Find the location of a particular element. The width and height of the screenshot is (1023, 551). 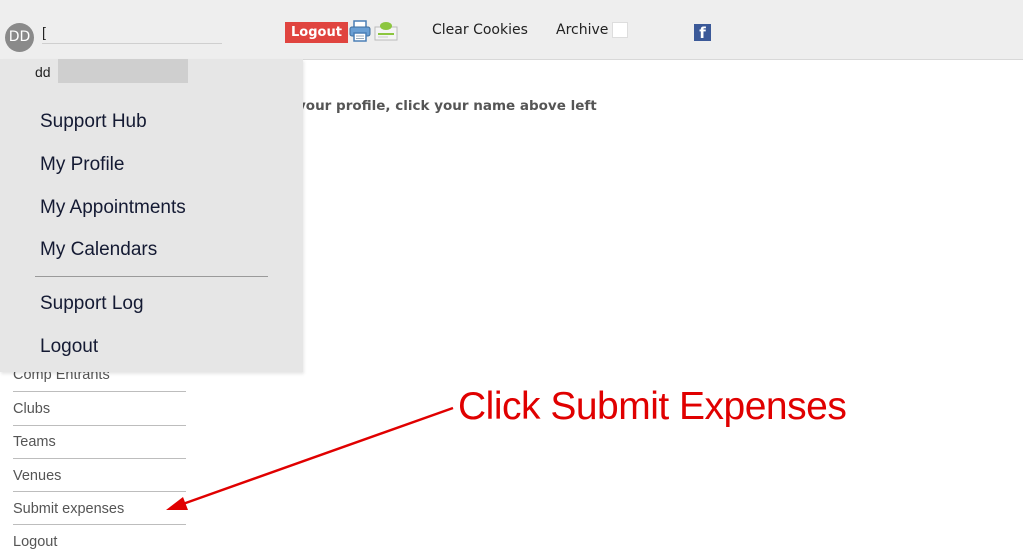

dropdown-username: dd is located at coordinates (43, 72).